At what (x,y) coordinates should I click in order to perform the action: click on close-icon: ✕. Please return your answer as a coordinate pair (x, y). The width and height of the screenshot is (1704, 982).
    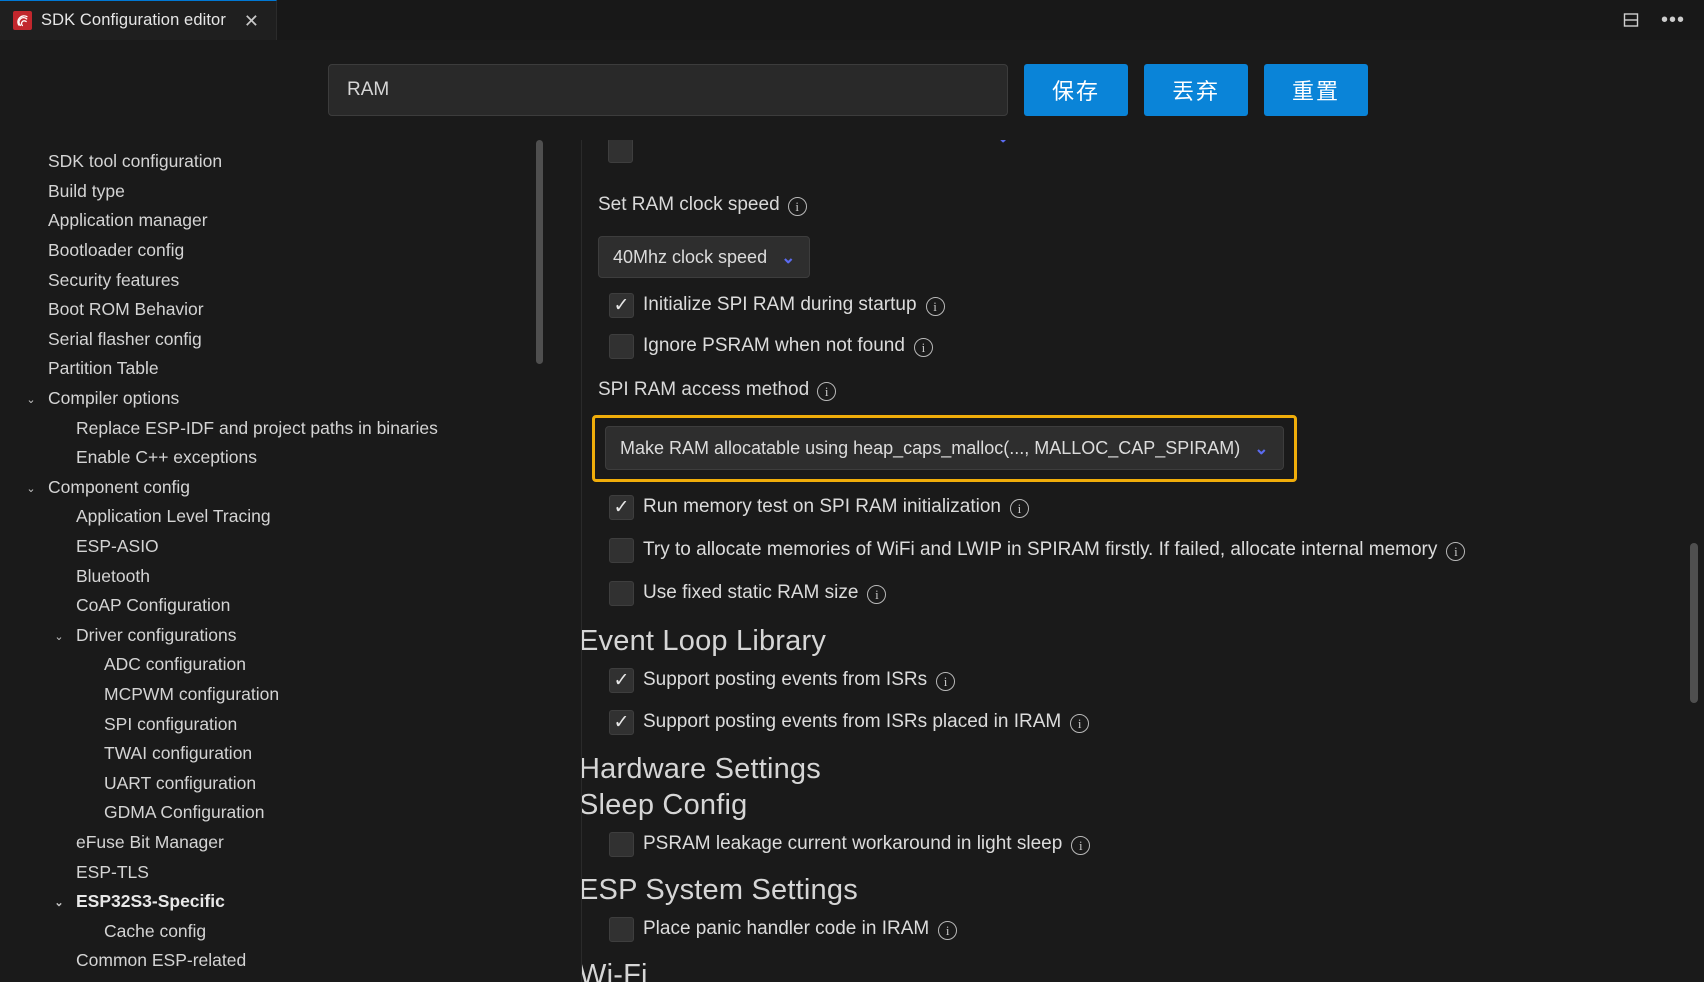
    Looking at the image, I should click on (251, 21).